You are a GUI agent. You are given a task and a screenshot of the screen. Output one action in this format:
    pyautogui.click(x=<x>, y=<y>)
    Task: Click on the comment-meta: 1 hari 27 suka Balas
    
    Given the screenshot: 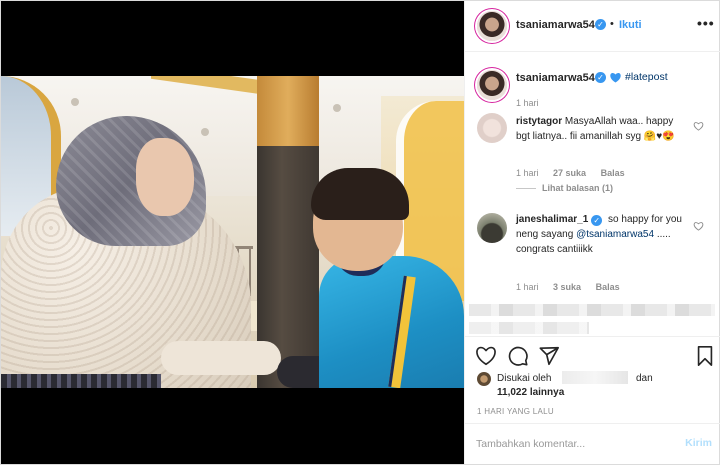 What is the action you would take?
    pyautogui.click(x=570, y=173)
    